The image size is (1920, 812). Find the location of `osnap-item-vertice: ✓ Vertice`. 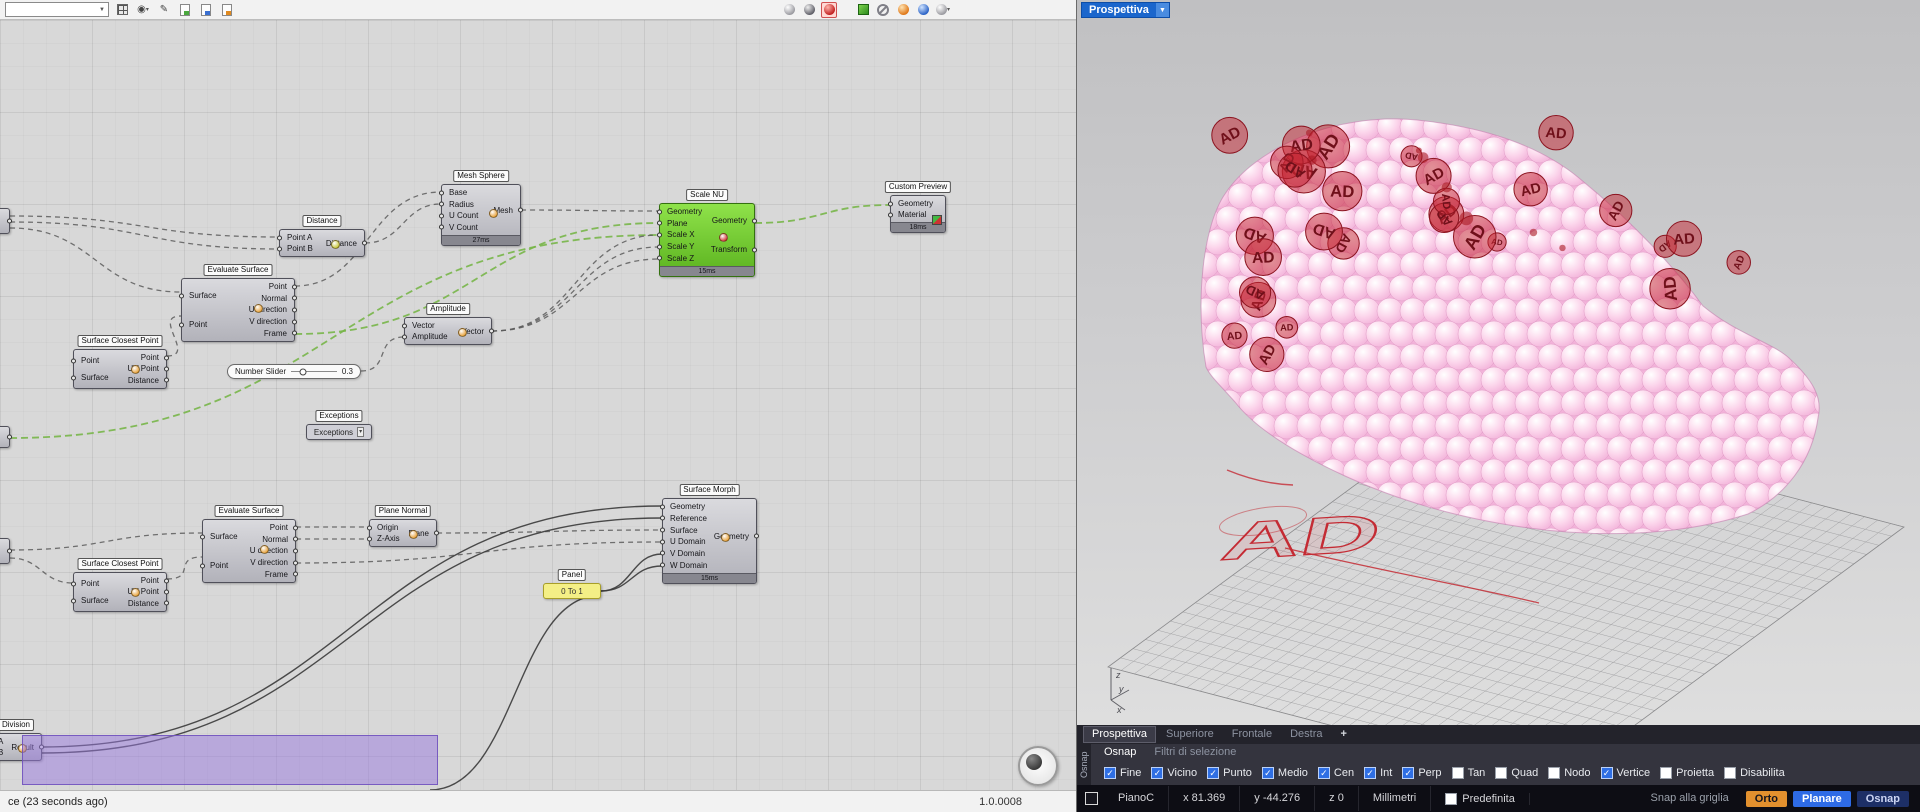

osnap-item-vertice: ✓ Vertice is located at coordinates (1625, 772).